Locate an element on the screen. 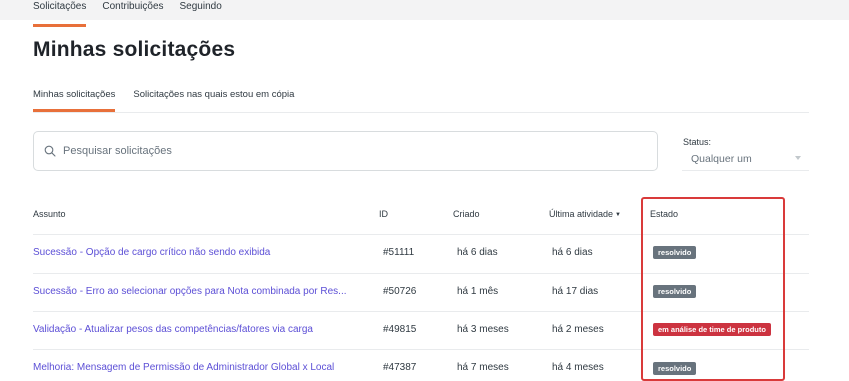 The image size is (849, 381). request-last-activity: há 2 meses is located at coordinates (578, 329).